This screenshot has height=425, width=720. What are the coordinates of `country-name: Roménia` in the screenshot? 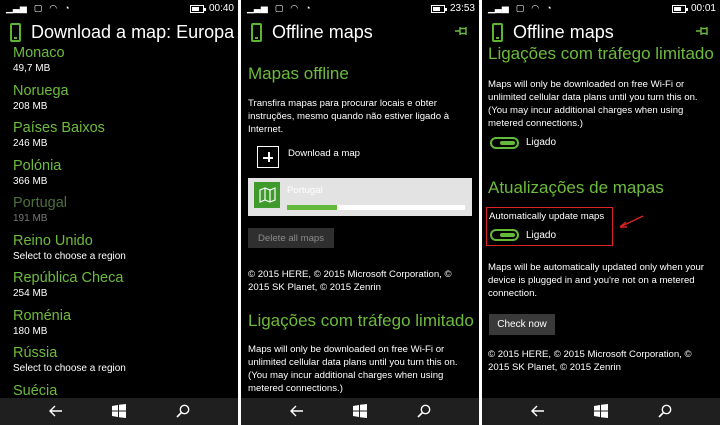 It's located at (42, 315).